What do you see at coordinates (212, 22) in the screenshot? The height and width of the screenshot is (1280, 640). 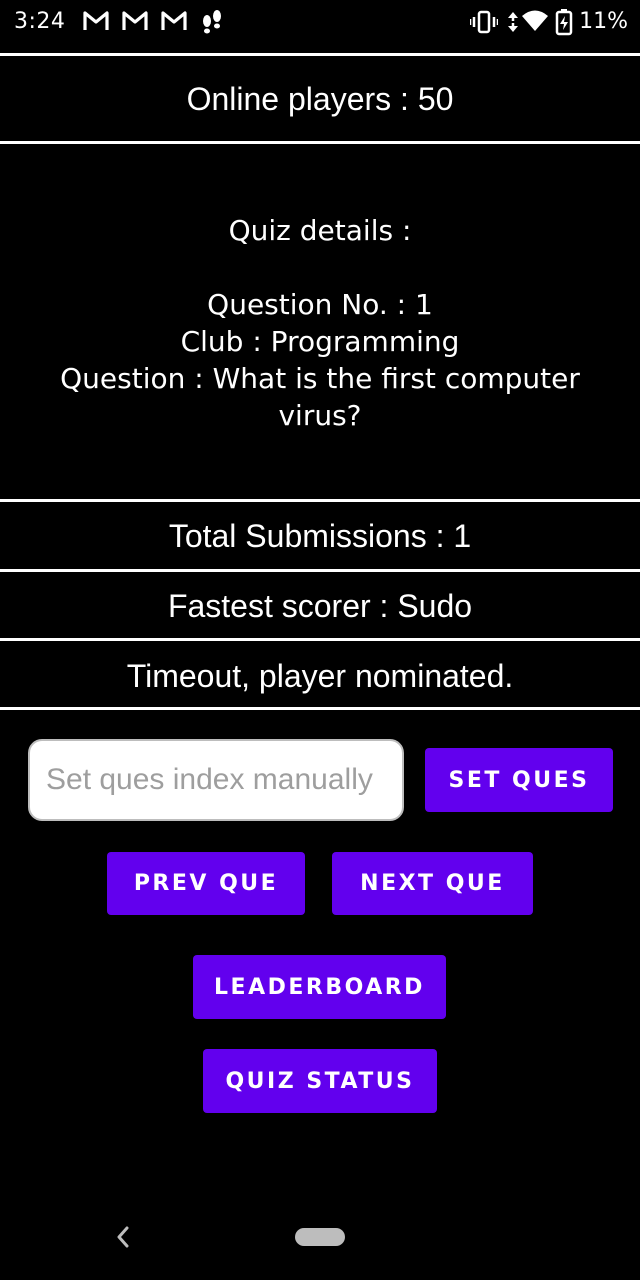 I see `footsteps-icon` at bounding box center [212, 22].